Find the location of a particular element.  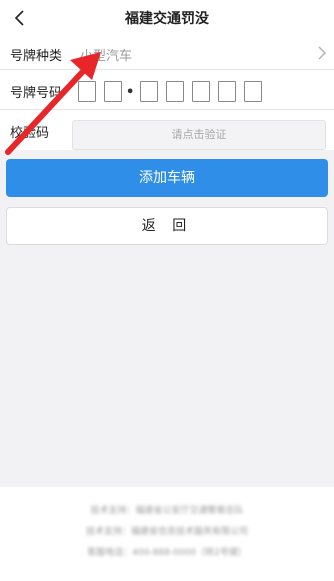

footer-line-3: 客服电话：400-888-0000（转2号键） is located at coordinates (167, 553).